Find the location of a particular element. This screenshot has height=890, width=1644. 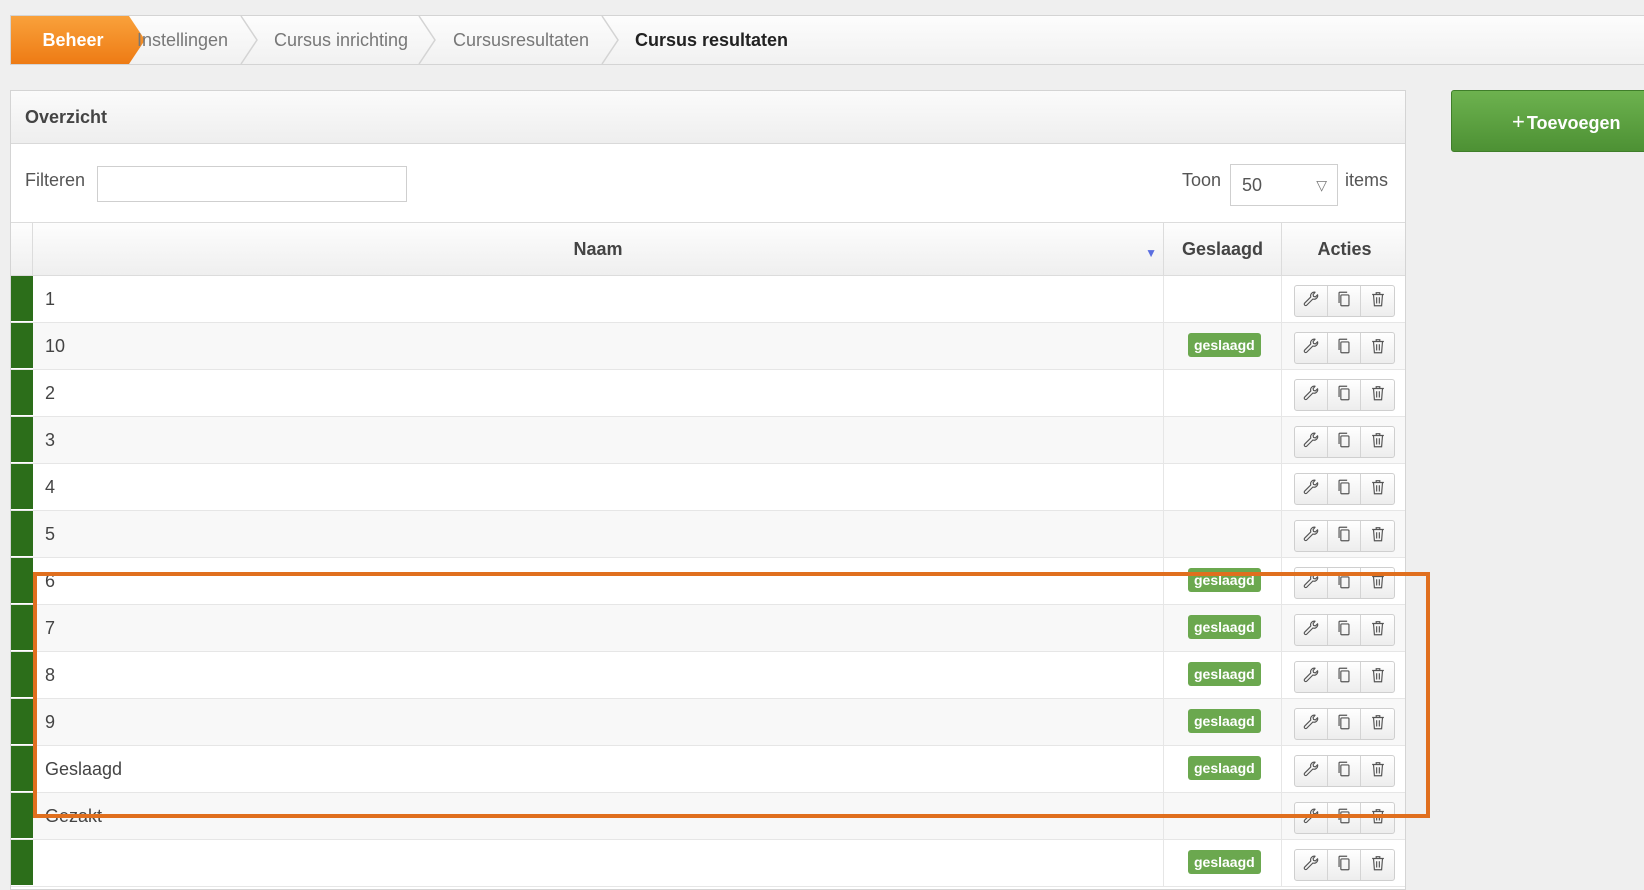

page-size-value: 50 is located at coordinates (1252, 185).